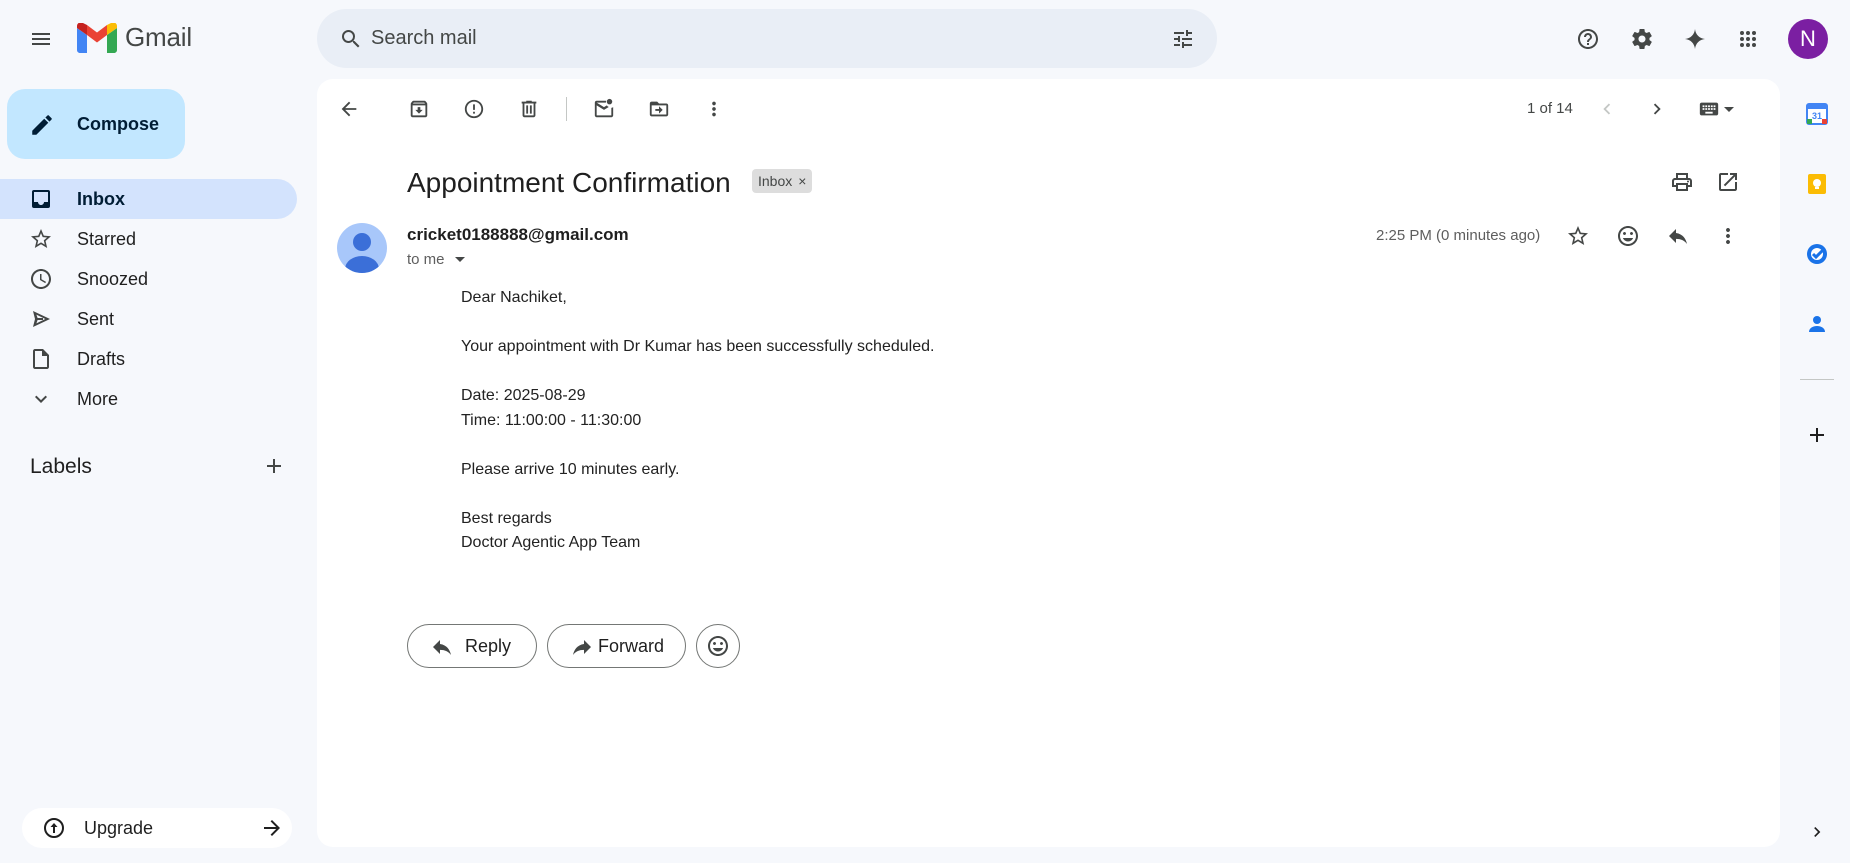 The image size is (1850, 863). I want to click on sidebar-item-sent: Sent, so click(148, 319).